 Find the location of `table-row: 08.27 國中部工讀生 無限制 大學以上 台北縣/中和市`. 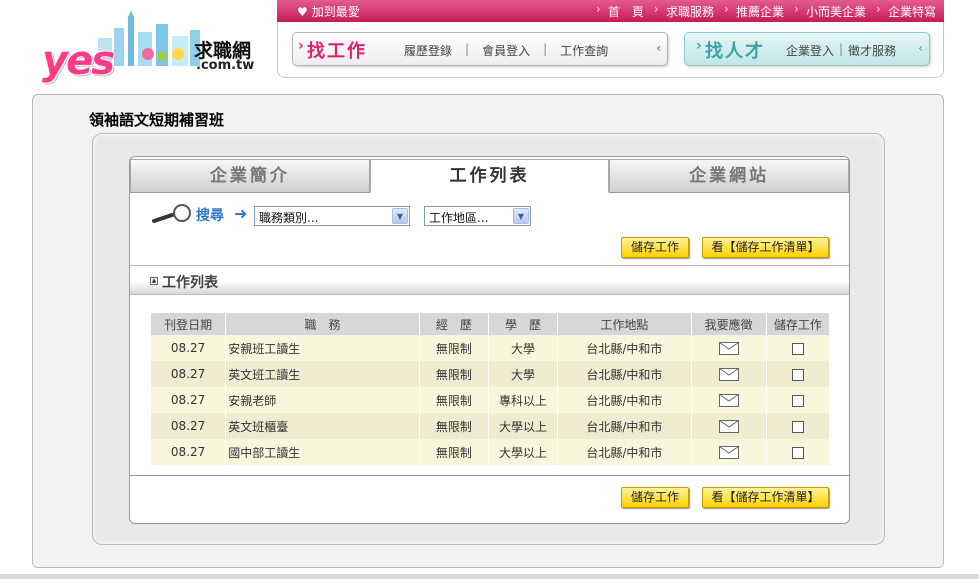

table-row: 08.27 國中部工讀生 無限制 大學以上 台北縣/中和市 is located at coordinates (490, 452).